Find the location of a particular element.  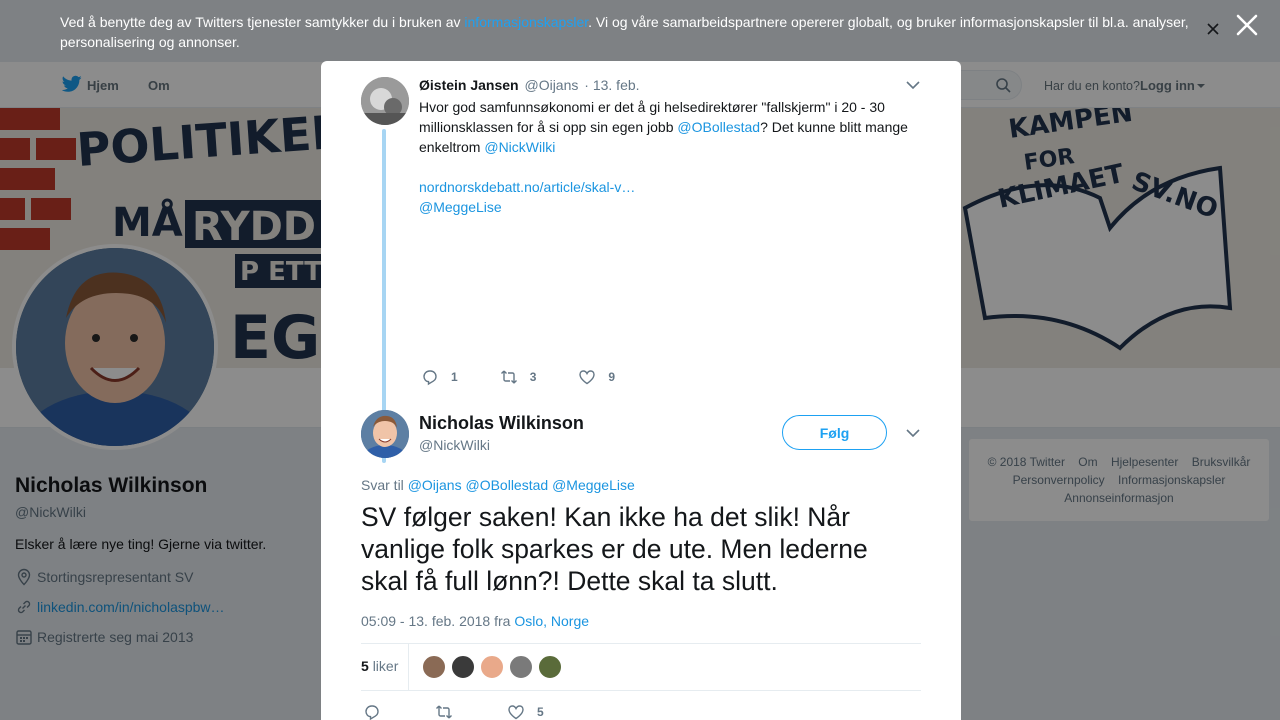

reply-button is located at coordinates (378, 711).